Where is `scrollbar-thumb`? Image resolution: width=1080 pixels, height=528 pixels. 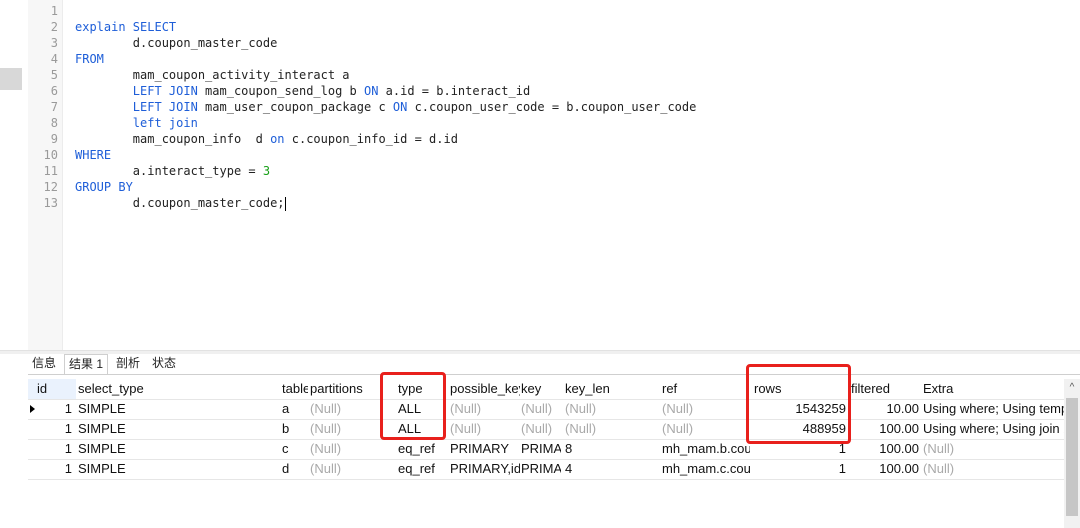 scrollbar-thumb is located at coordinates (1072, 457).